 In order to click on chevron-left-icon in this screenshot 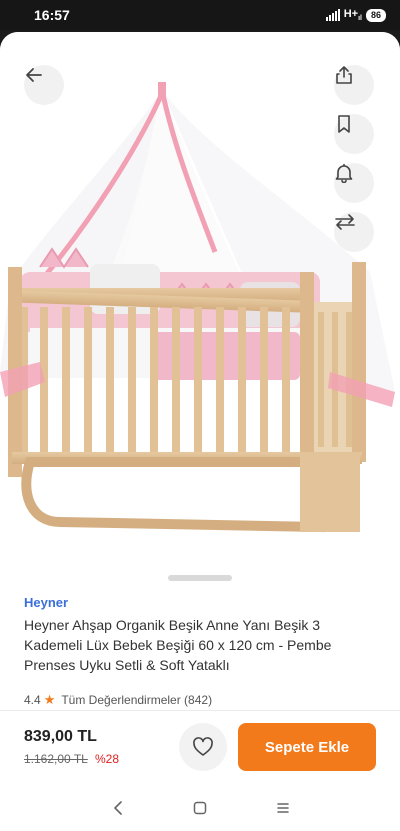, I will do `click(118, 808)`.